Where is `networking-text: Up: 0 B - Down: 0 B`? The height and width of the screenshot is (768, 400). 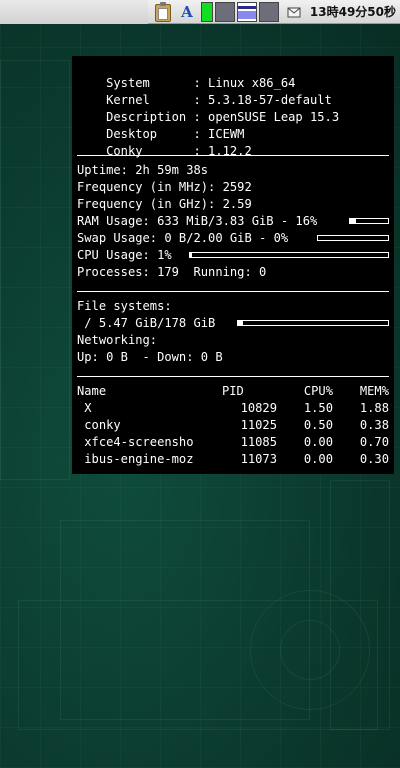
networking-text: Up: 0 B - Down: 0 B is located at coordinates (150, 357).